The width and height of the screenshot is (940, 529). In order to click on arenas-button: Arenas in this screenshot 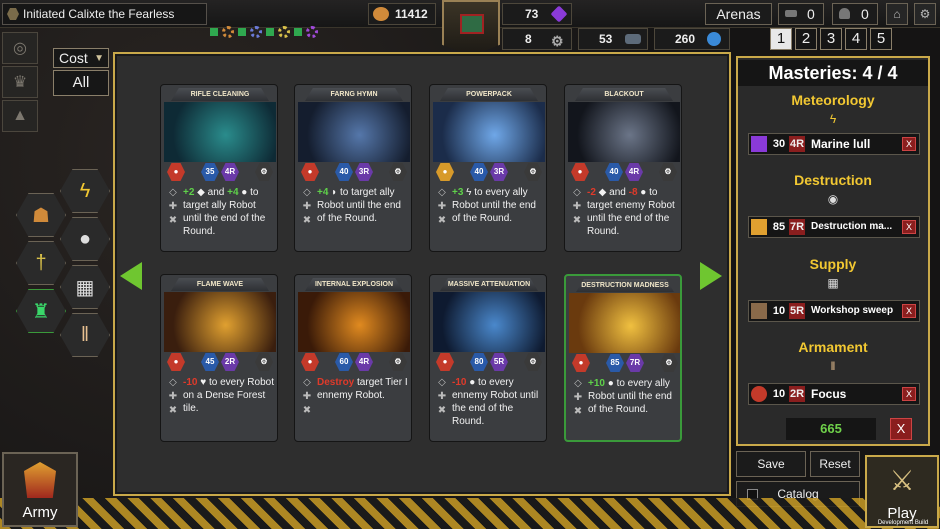, I will do `click(738, 14)`.